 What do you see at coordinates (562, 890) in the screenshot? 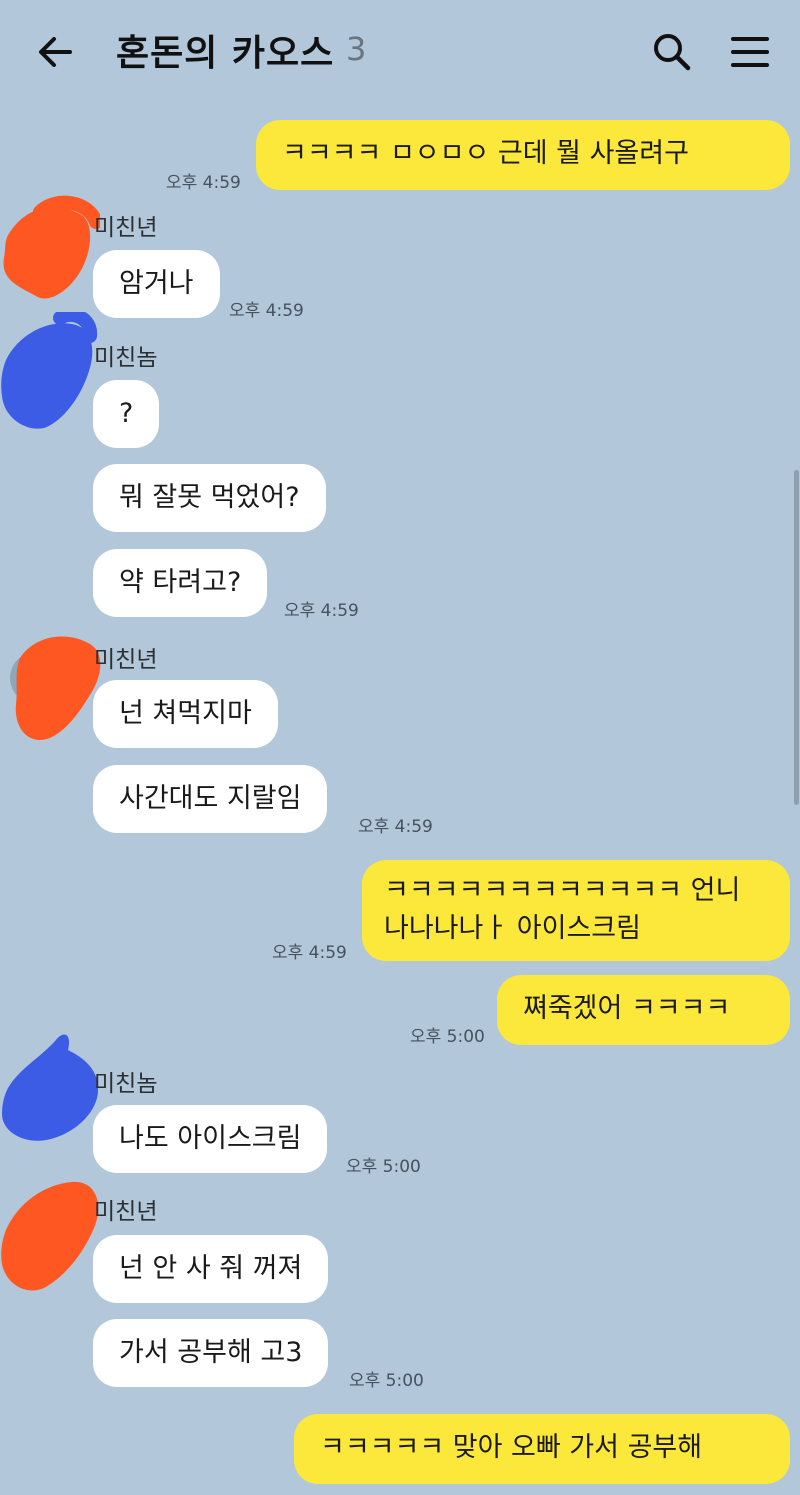
I see `my-message-line: ㅋㅋㅋㅋㅋㅋㅋㅋㅋㅋㅋㅋ 언니` at bounding box center [562, 890].